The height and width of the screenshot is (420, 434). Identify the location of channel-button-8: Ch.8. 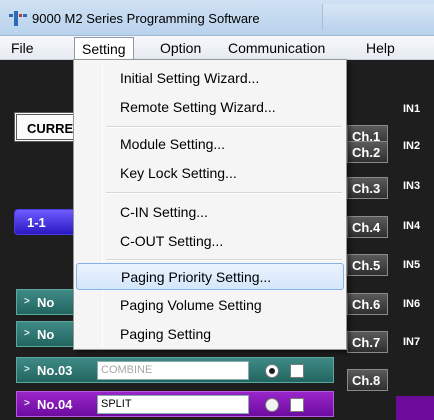
(367, 380).